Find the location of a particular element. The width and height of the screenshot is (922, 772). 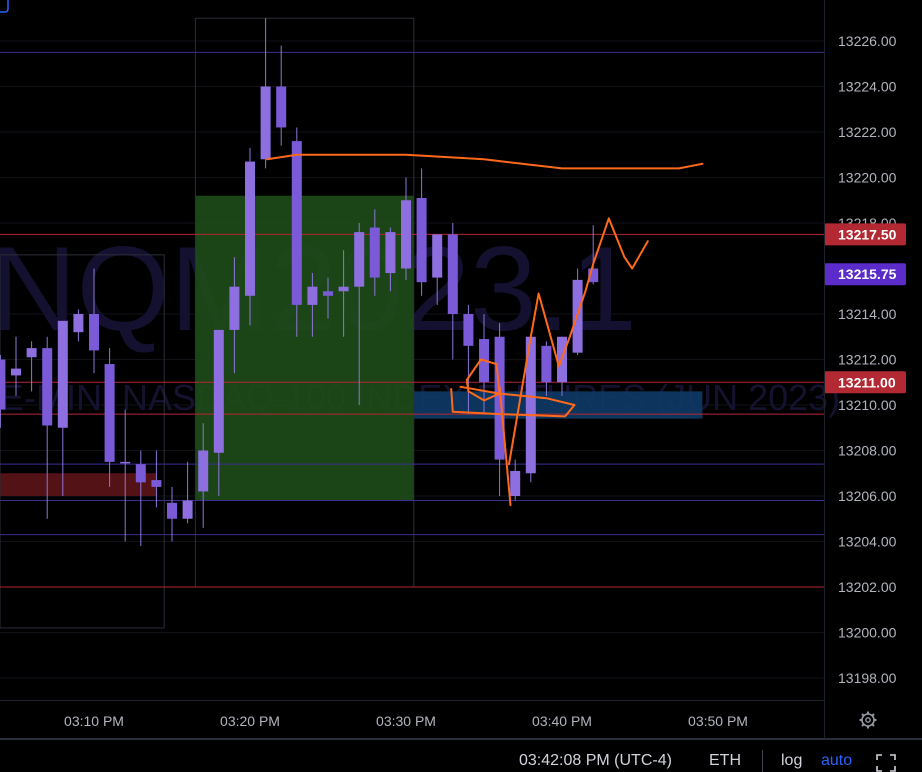

fullscreen-icon is located at coordinates (886, 763).